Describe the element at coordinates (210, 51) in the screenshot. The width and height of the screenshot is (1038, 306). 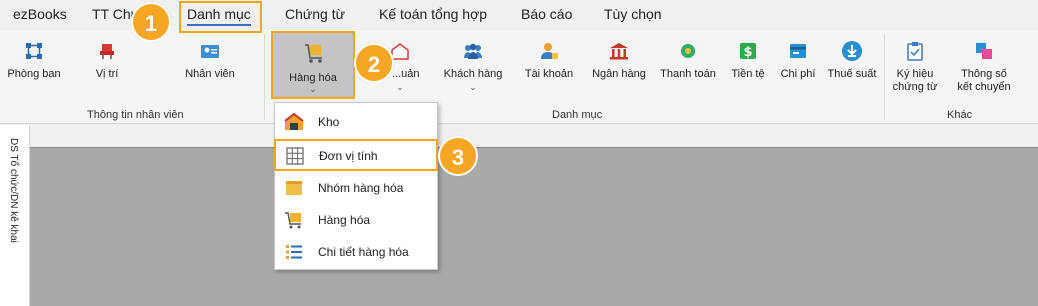
I see `employee-card-icon` at that location.